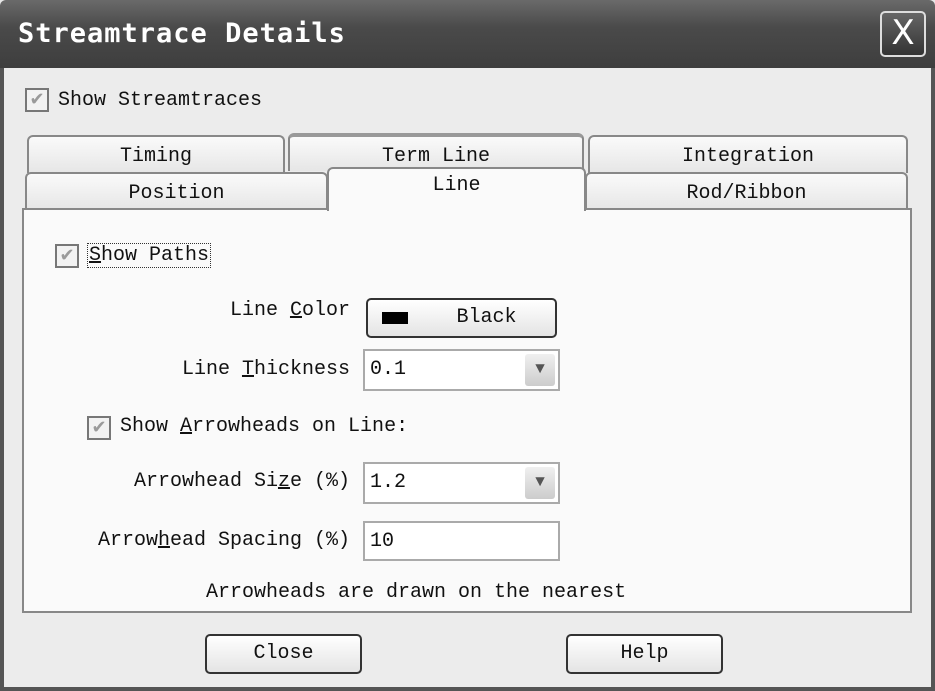  Describe the element at coordinates (325, 310) in the screenshot. I see `label-text: olor` at that location.